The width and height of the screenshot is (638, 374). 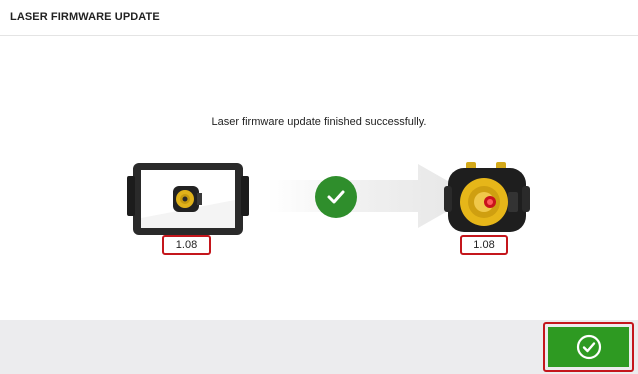 I want to click on confirm-button, so click(x=588, y=347).